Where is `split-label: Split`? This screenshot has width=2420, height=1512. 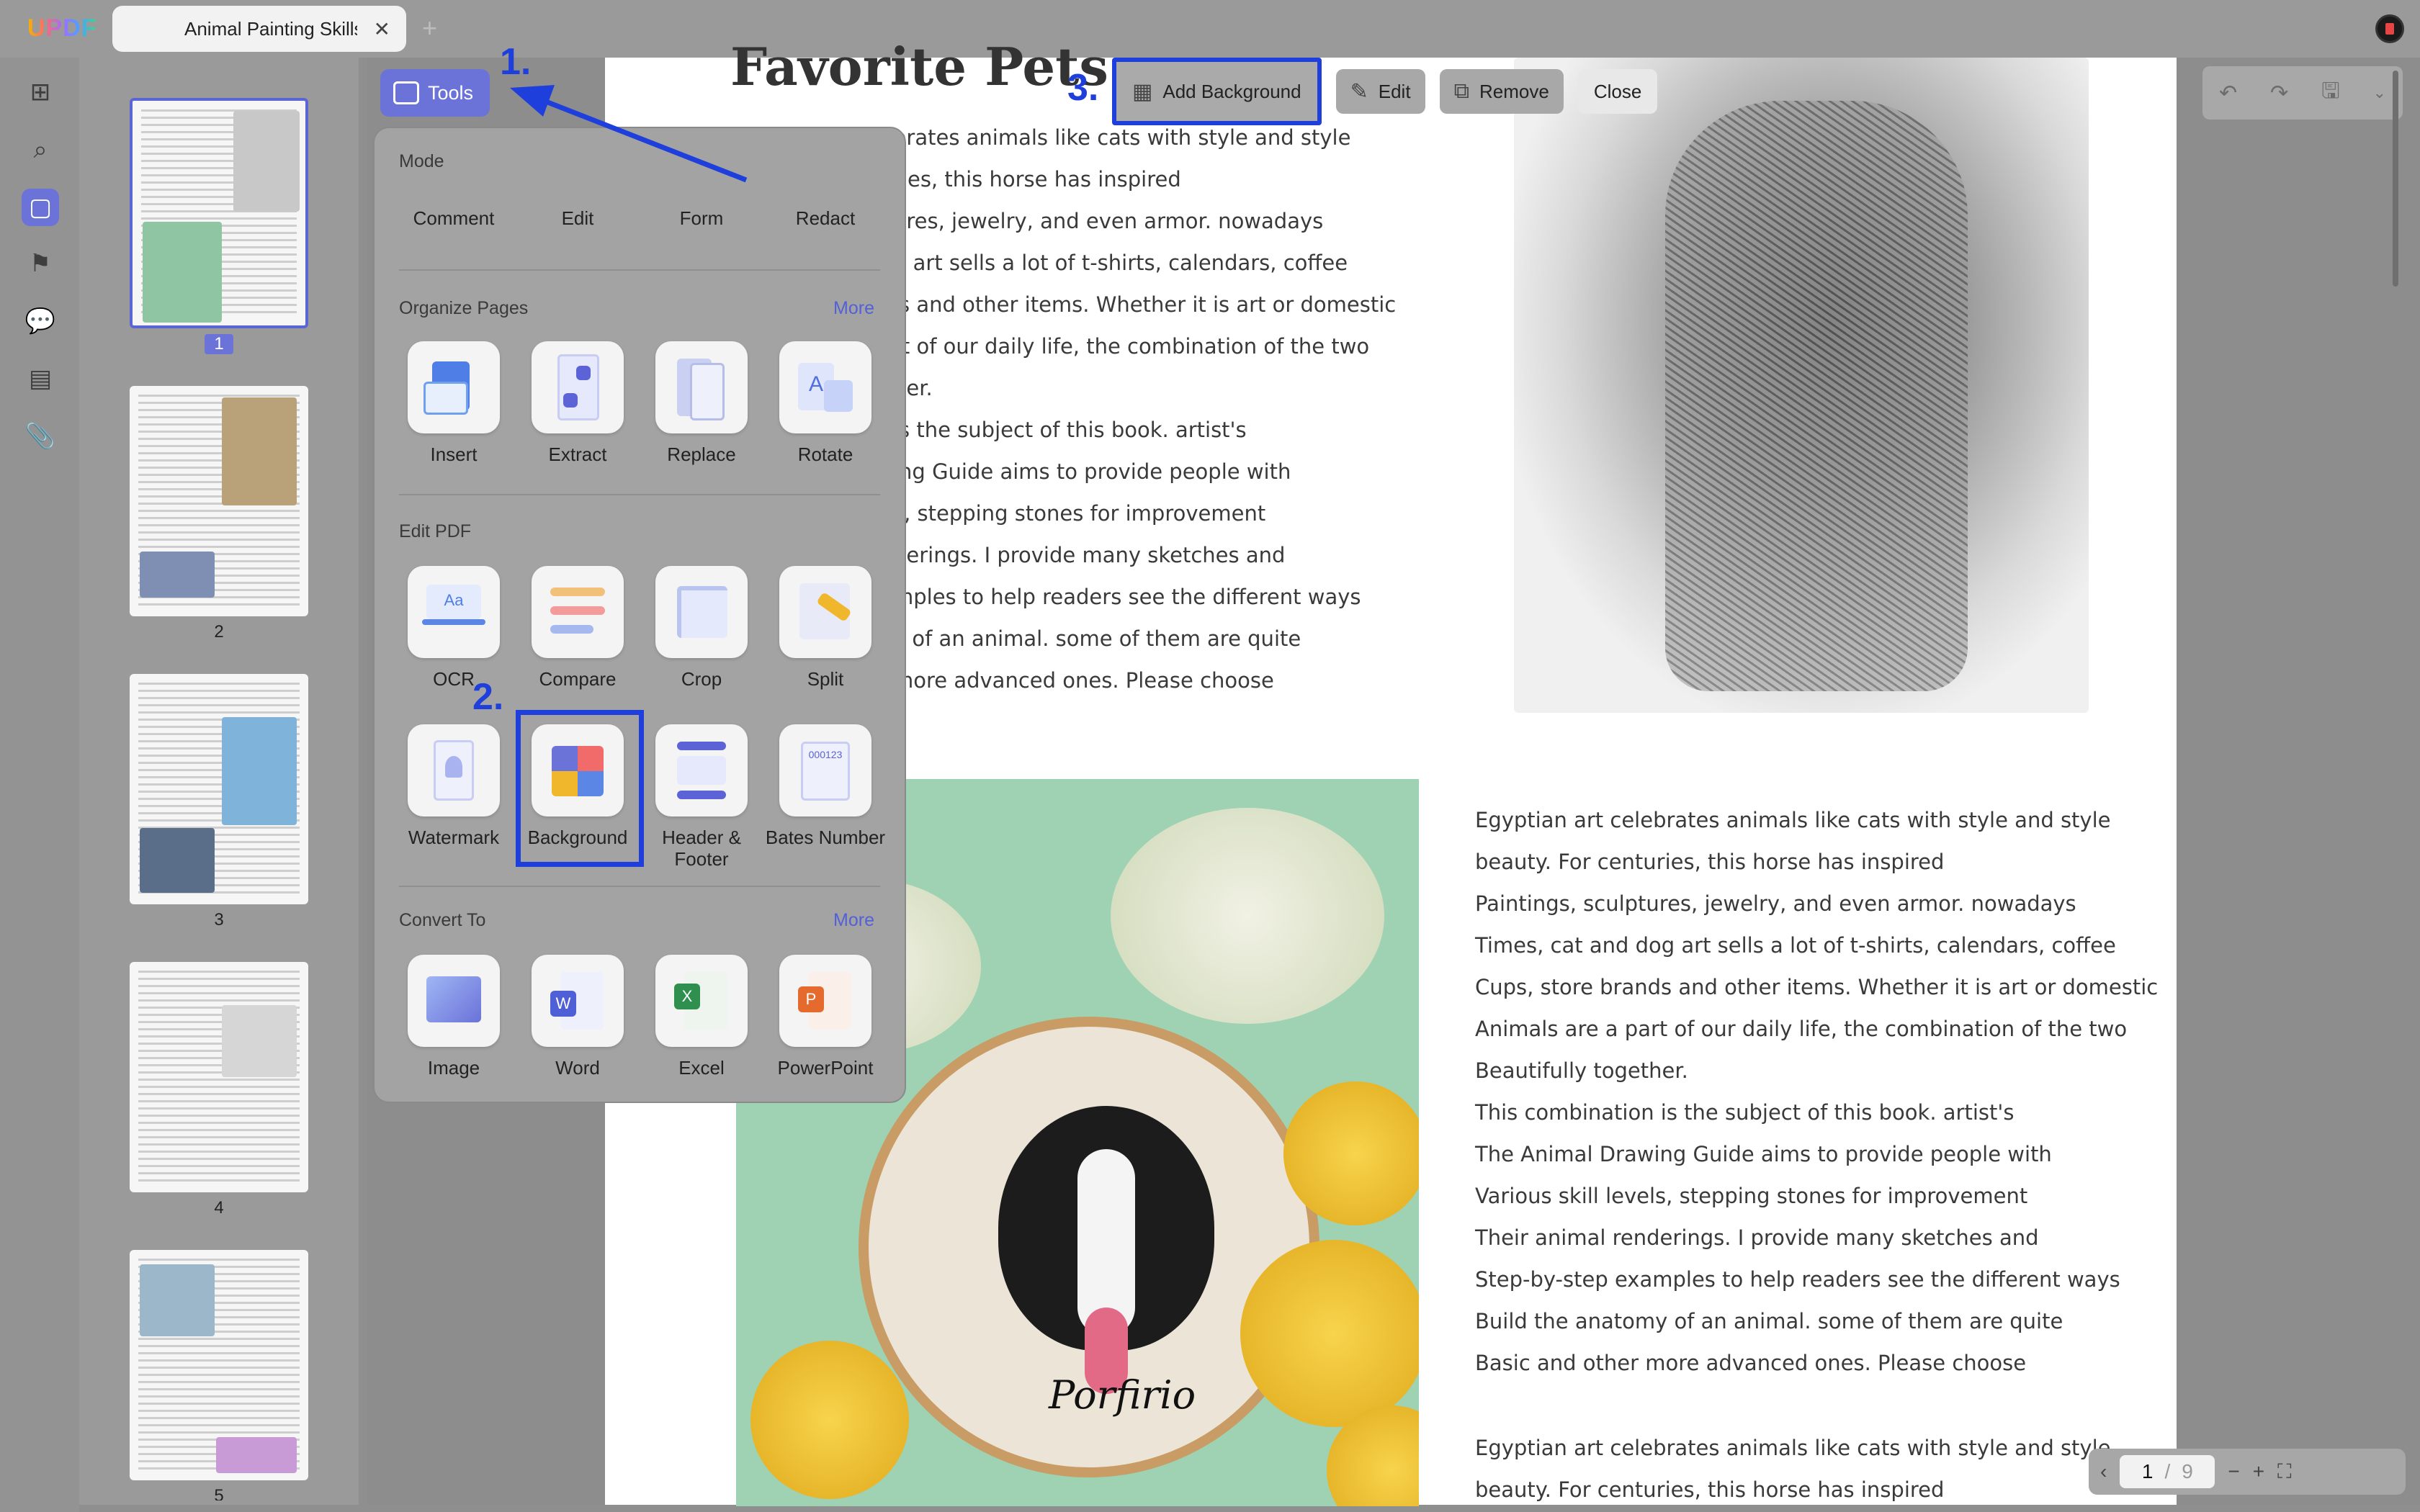
split-label: Split is located at coordinates (826, 679).